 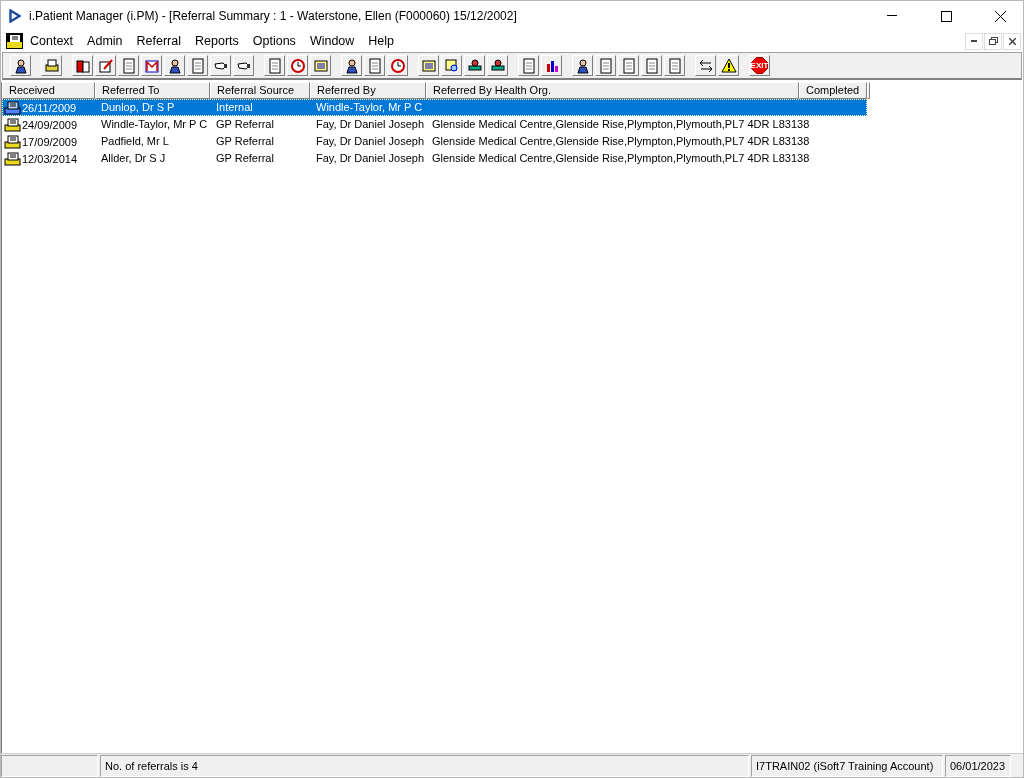 What do you see at coordinates (381, 41) in the screenshot?
I see `menu-item: Help` at bounding box center [381, 41].